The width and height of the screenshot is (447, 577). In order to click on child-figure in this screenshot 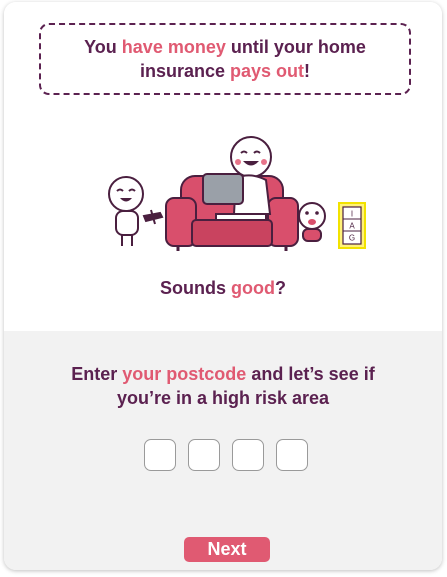, I will do `click(136, 211)`.